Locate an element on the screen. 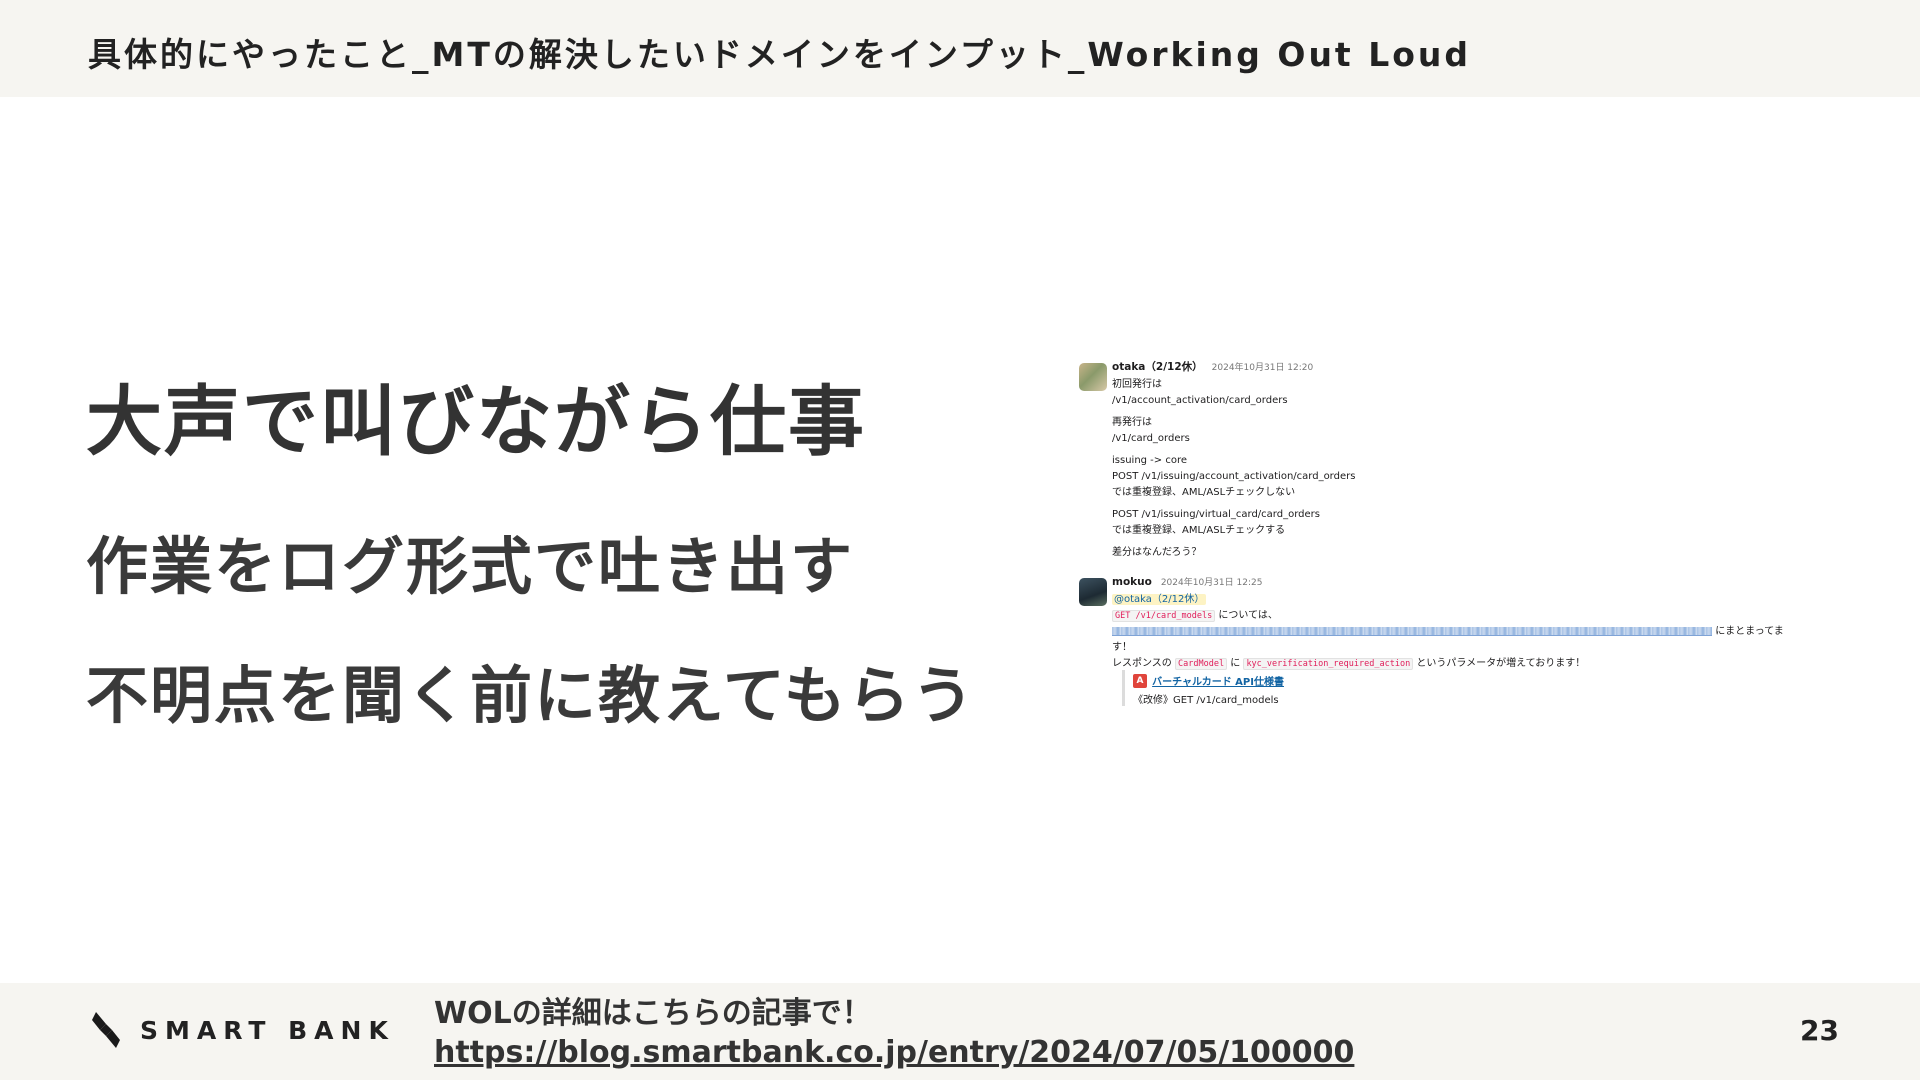 Image resolution: width=1920 pixels, height=1080 pixels. message-author: otaka（2/12休） is located at coordinates (1157, 367).